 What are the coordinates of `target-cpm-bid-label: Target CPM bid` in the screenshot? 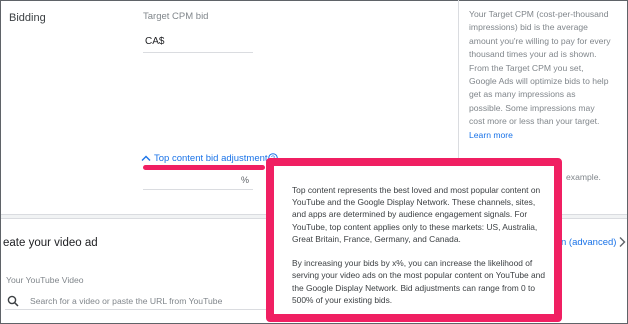 It's located at (176, 16).